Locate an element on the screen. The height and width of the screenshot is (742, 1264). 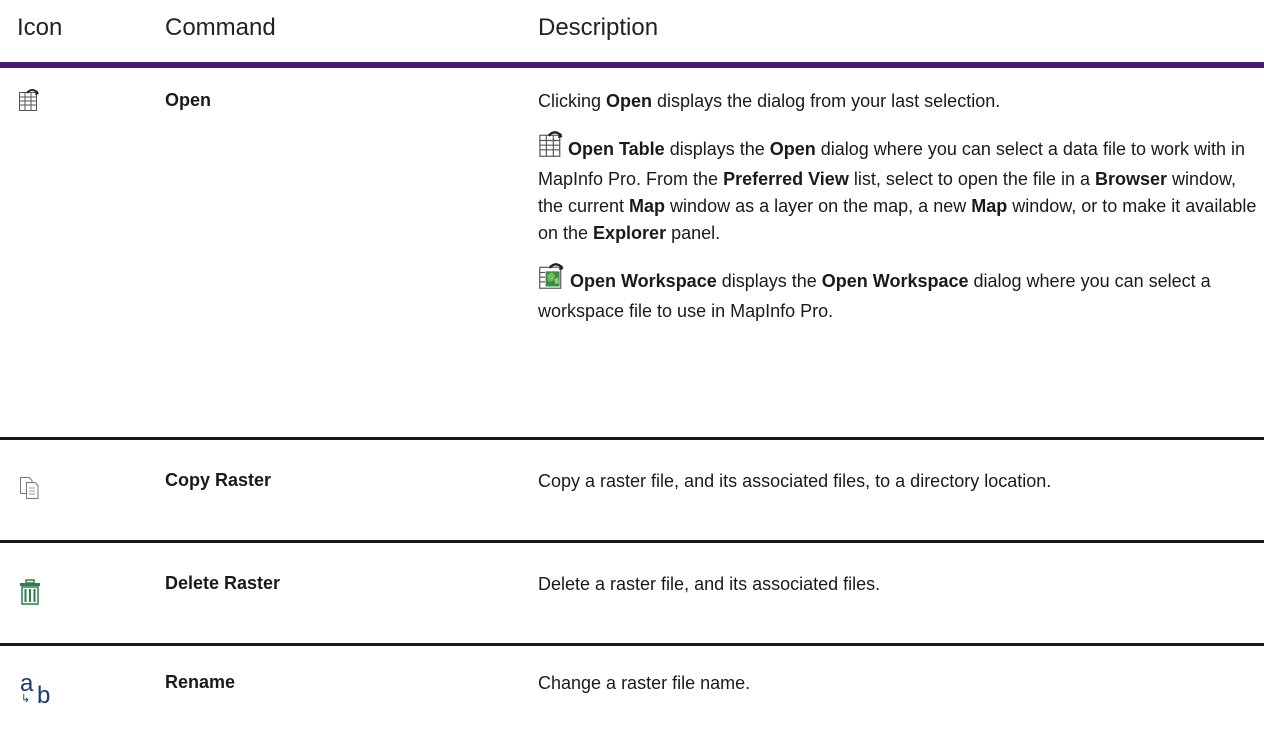
text-bold: Explorer is located at coordinates (630, 233).